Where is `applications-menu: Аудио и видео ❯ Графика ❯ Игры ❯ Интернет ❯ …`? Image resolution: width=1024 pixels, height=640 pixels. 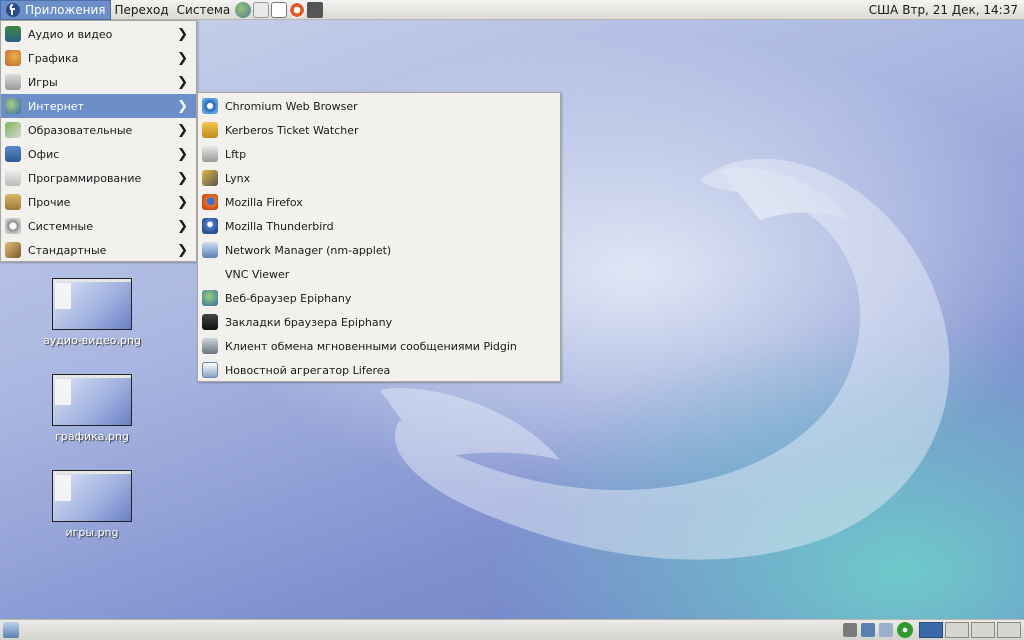
applications-menu: Аудио и видео ❯ Графика ❯ Игры ❯ Интернет ❯ … is located at coordinates (98, 141).